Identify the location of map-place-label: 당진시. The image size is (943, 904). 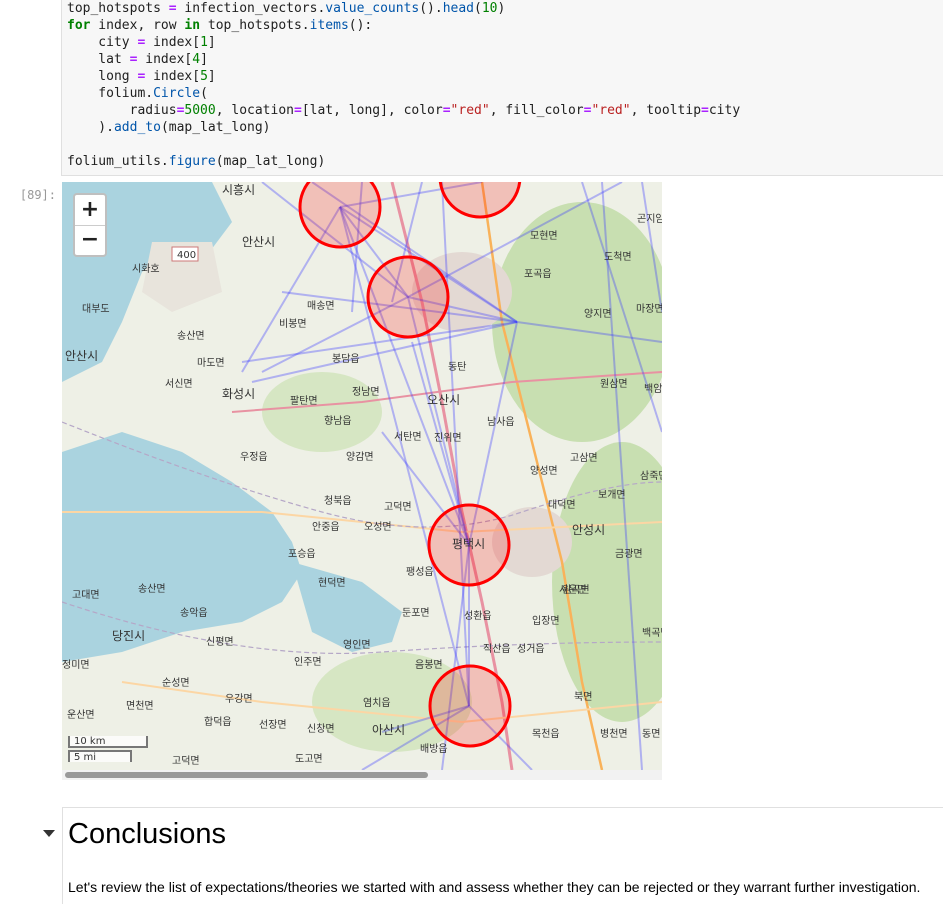
(128, 636).